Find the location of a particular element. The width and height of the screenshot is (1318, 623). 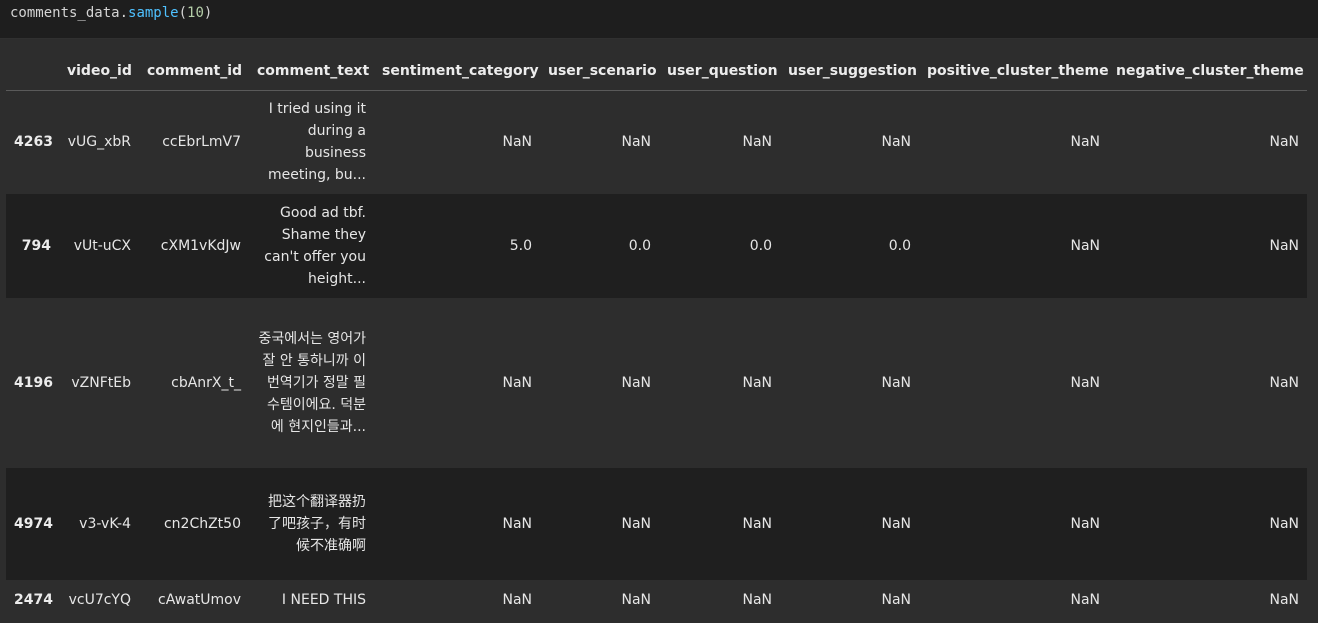

code-cell: comments_data.sample(10) is located at coordinates (659, 19).